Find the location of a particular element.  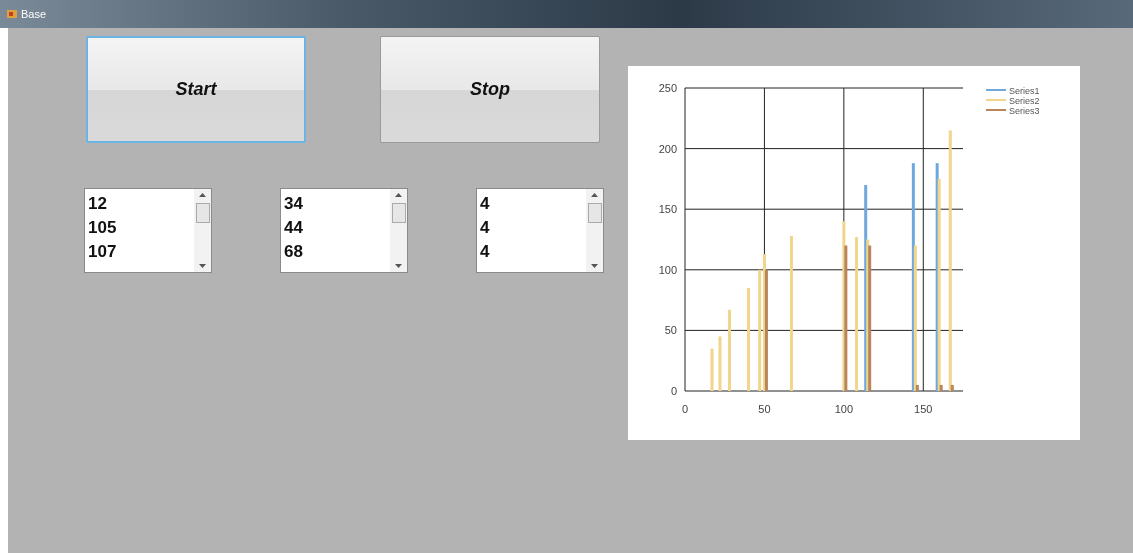

action-button: Stop is located at coordinates (490, 89).